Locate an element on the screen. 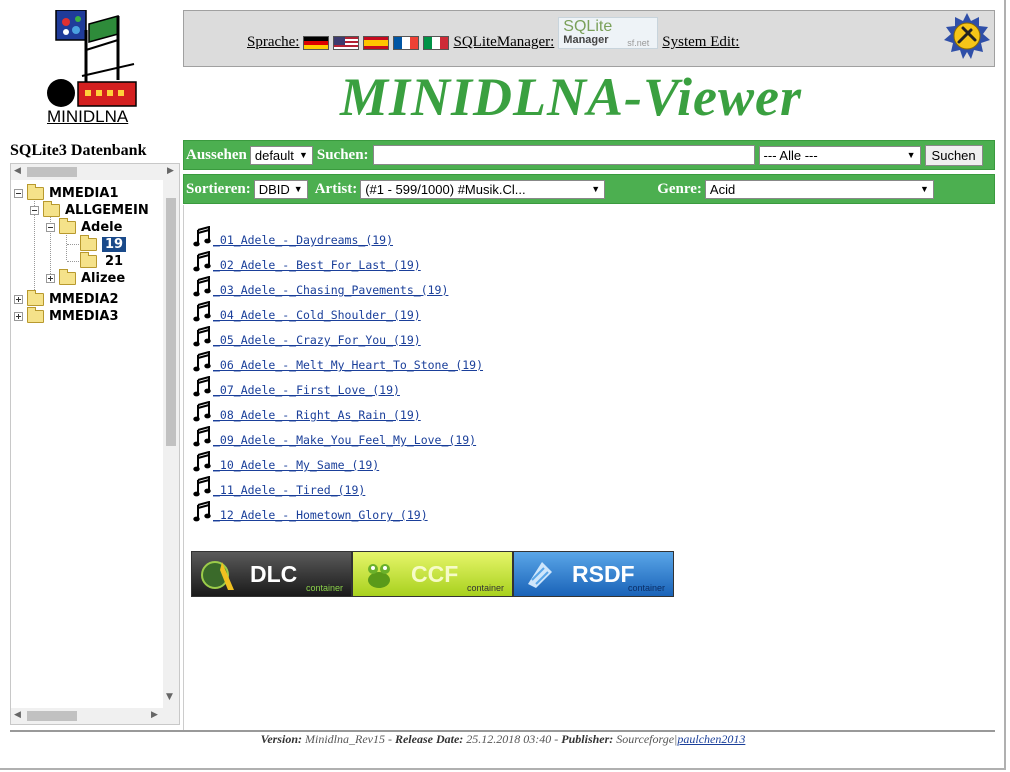 The width and height of the screenshot is (1010, 772). song-item: _07_Adele_-_First_Love_(19) is located at coordinates (338, 384).